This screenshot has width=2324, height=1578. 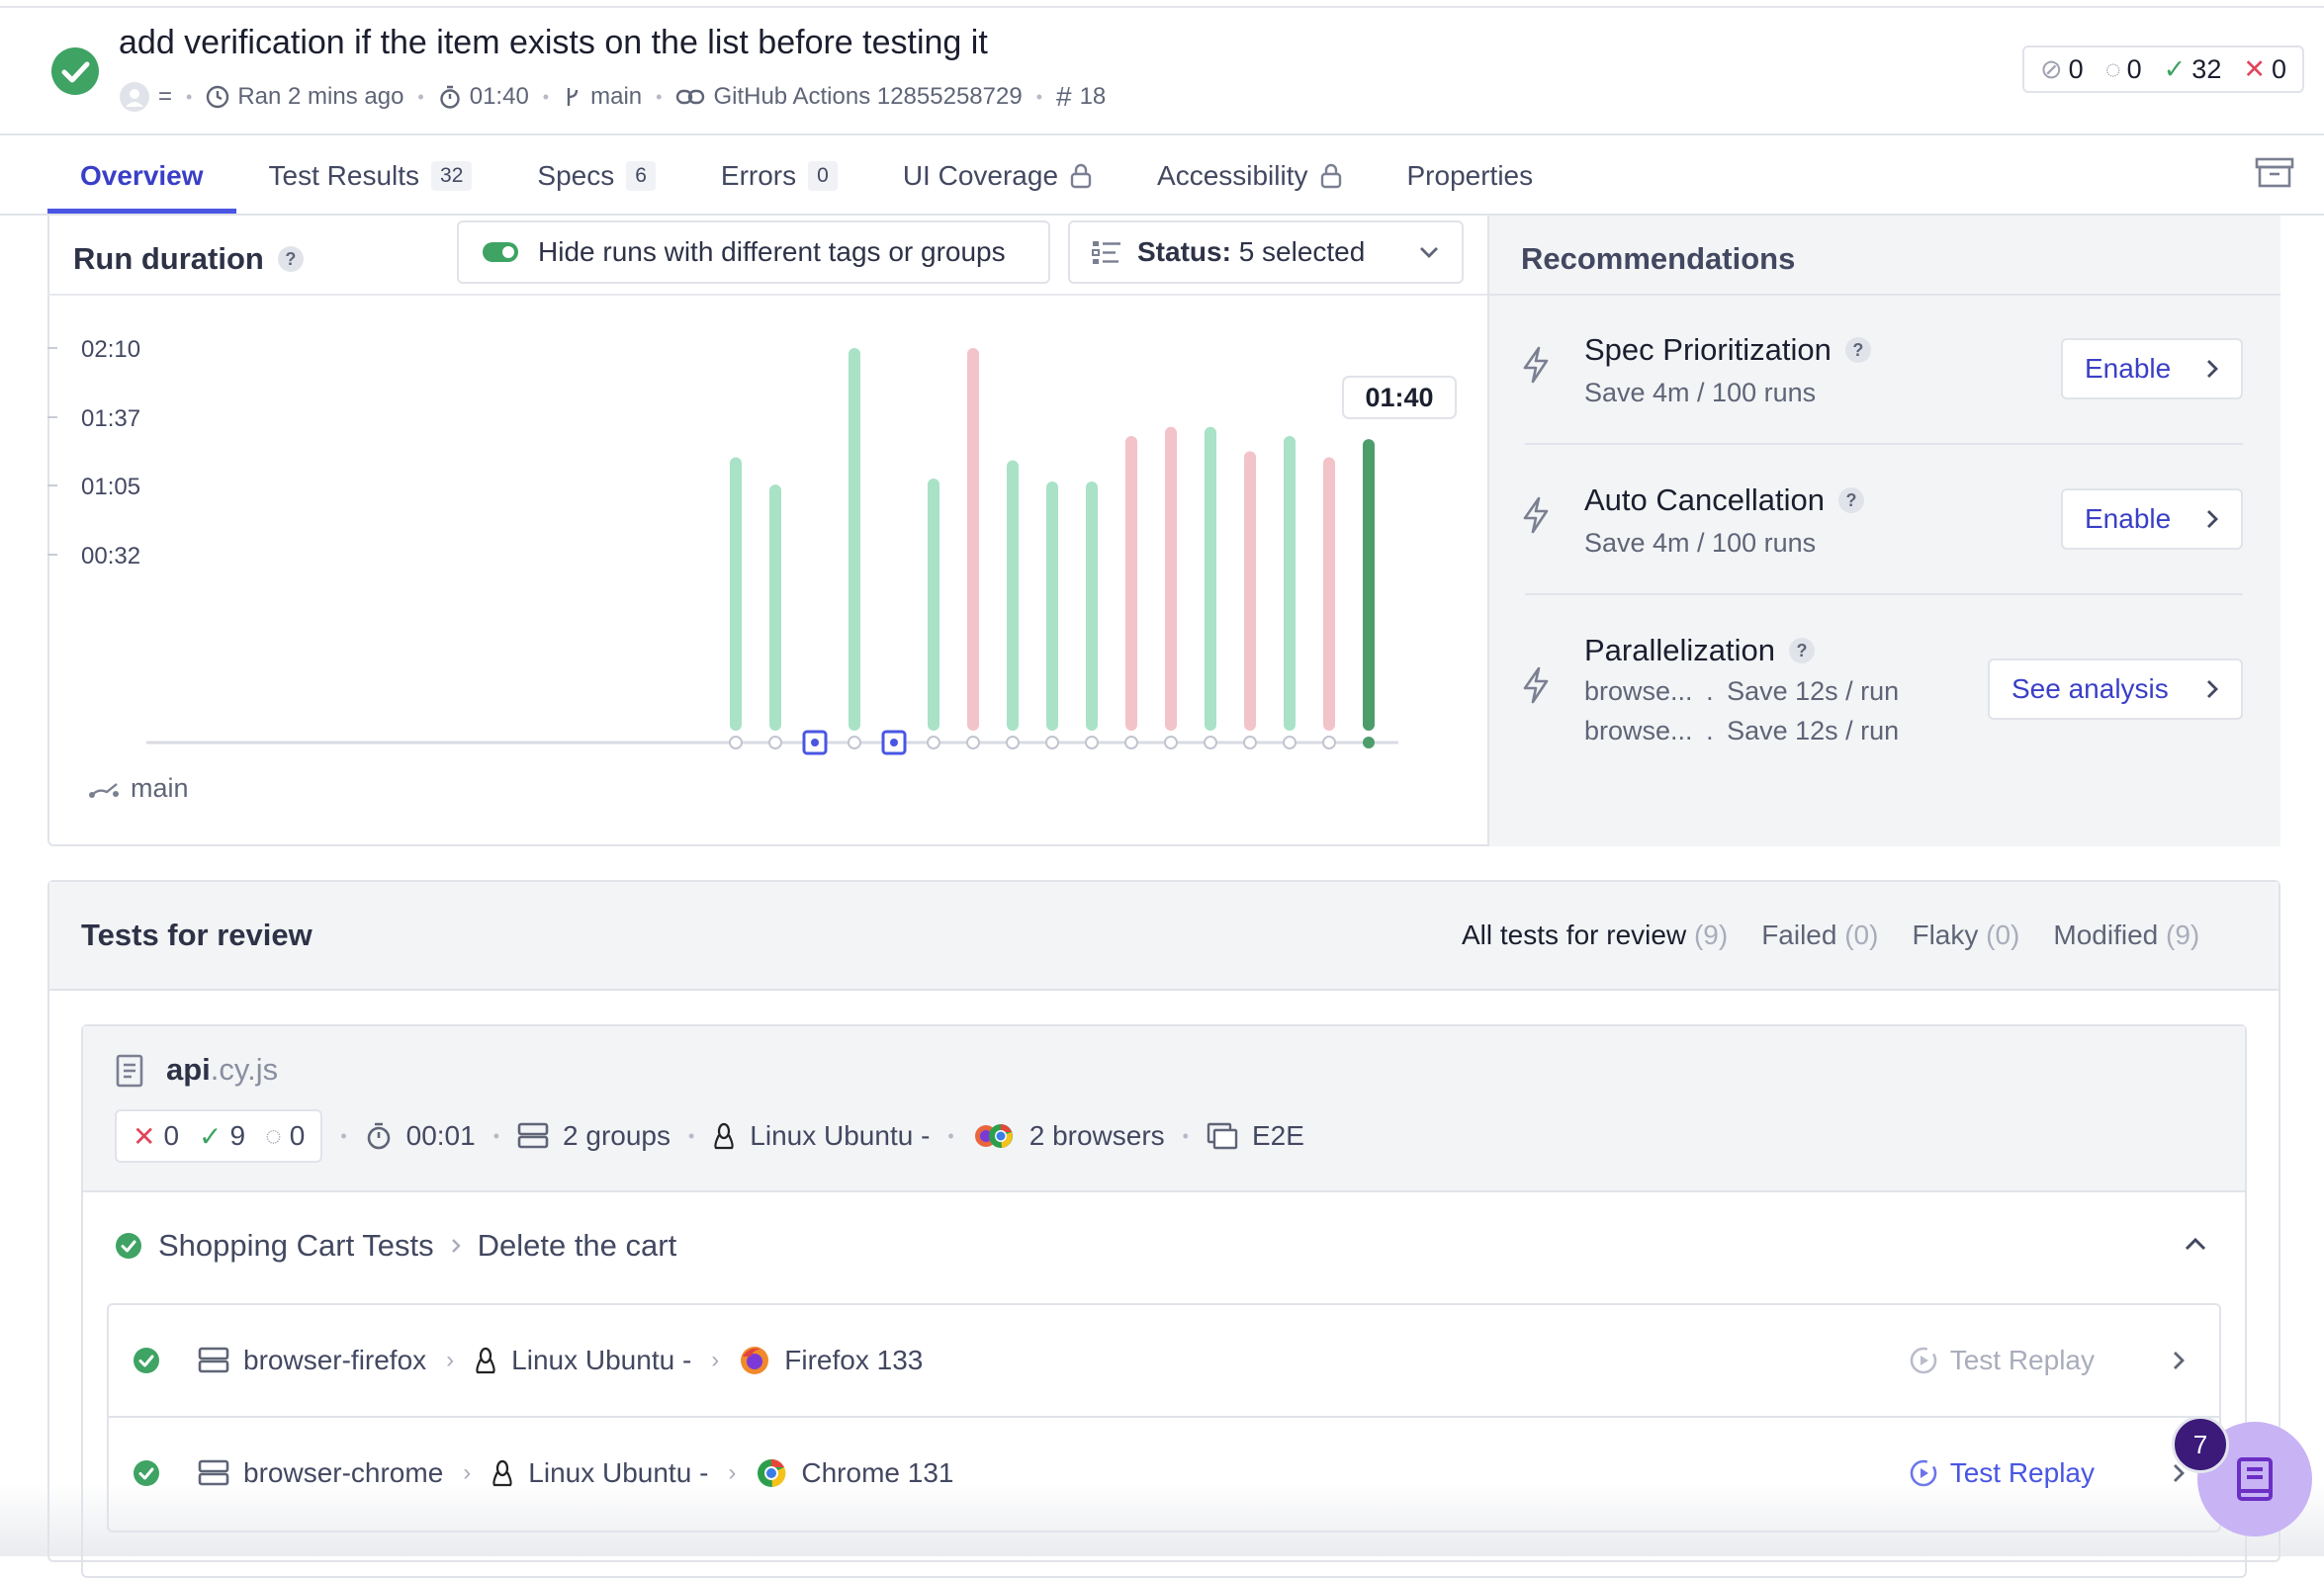 What do you see at coordinates (596, 176) in the screenshot?
I see `tab-specs: Specs 6` at bounding box center [596, 176].